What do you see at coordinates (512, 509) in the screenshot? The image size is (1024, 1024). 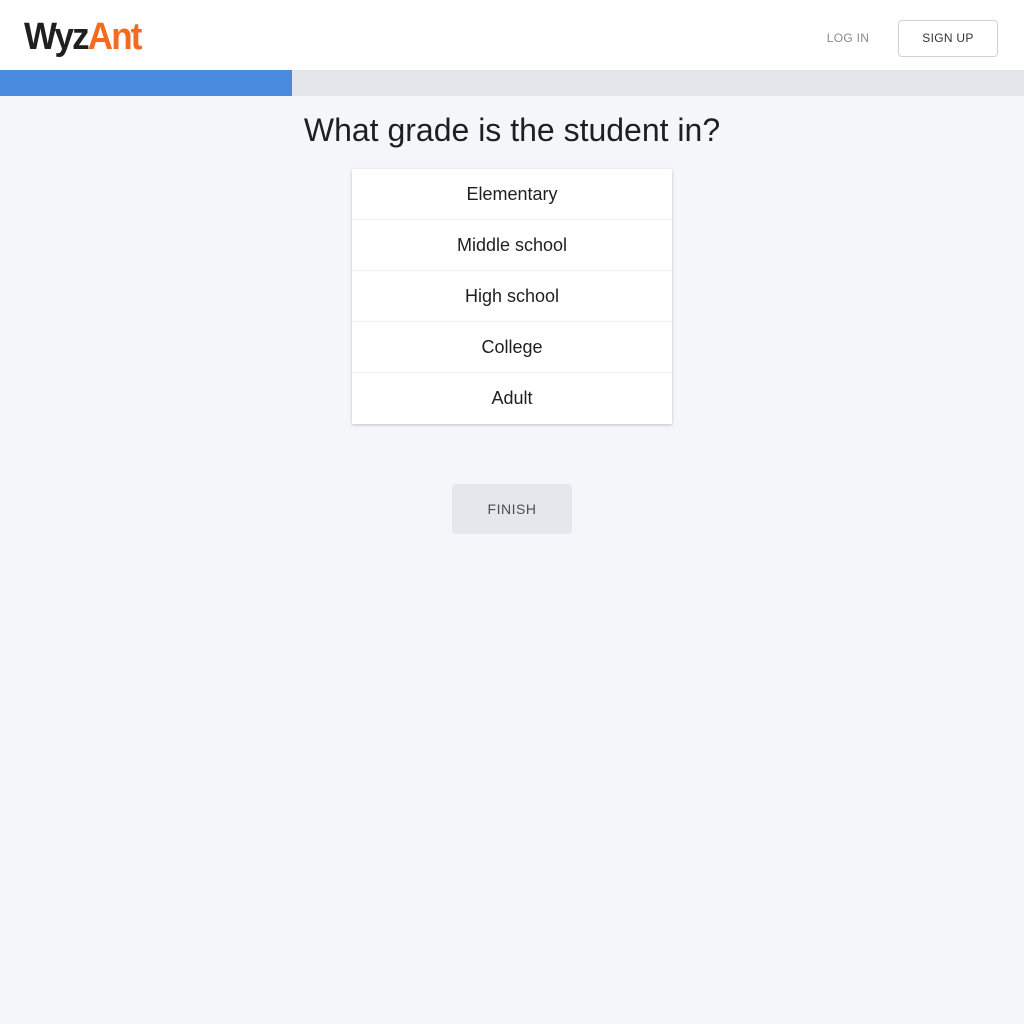 I see `finish-button: FINISH` at bounding box center [512, 509].